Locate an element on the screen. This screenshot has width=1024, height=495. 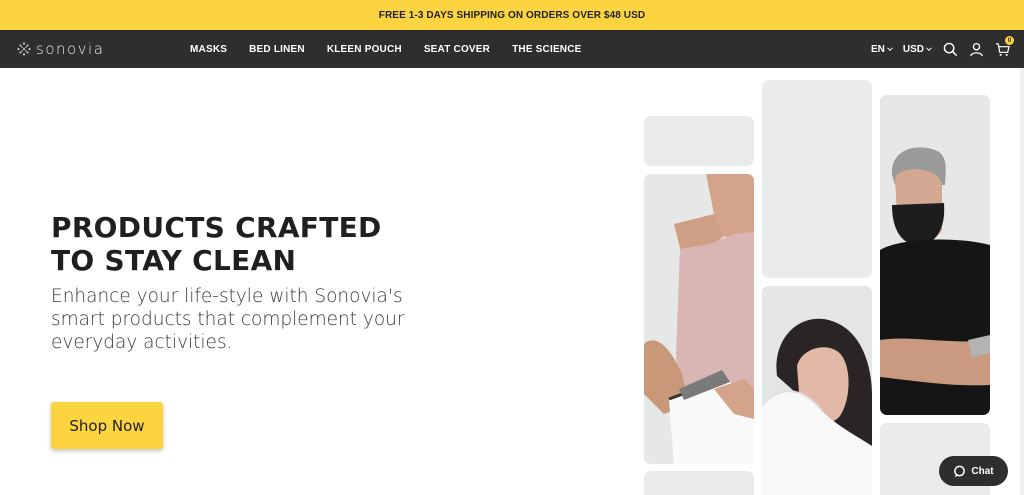
nav-link-seat-cover: SEAT COVER is located at coordinates (457, 49).